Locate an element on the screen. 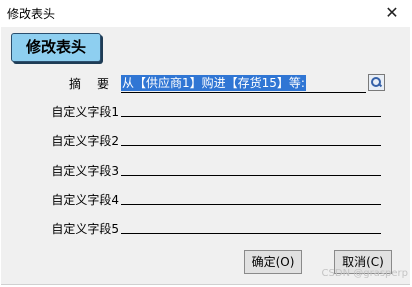  custom-field-5-input is located at coordinates (251, 233).